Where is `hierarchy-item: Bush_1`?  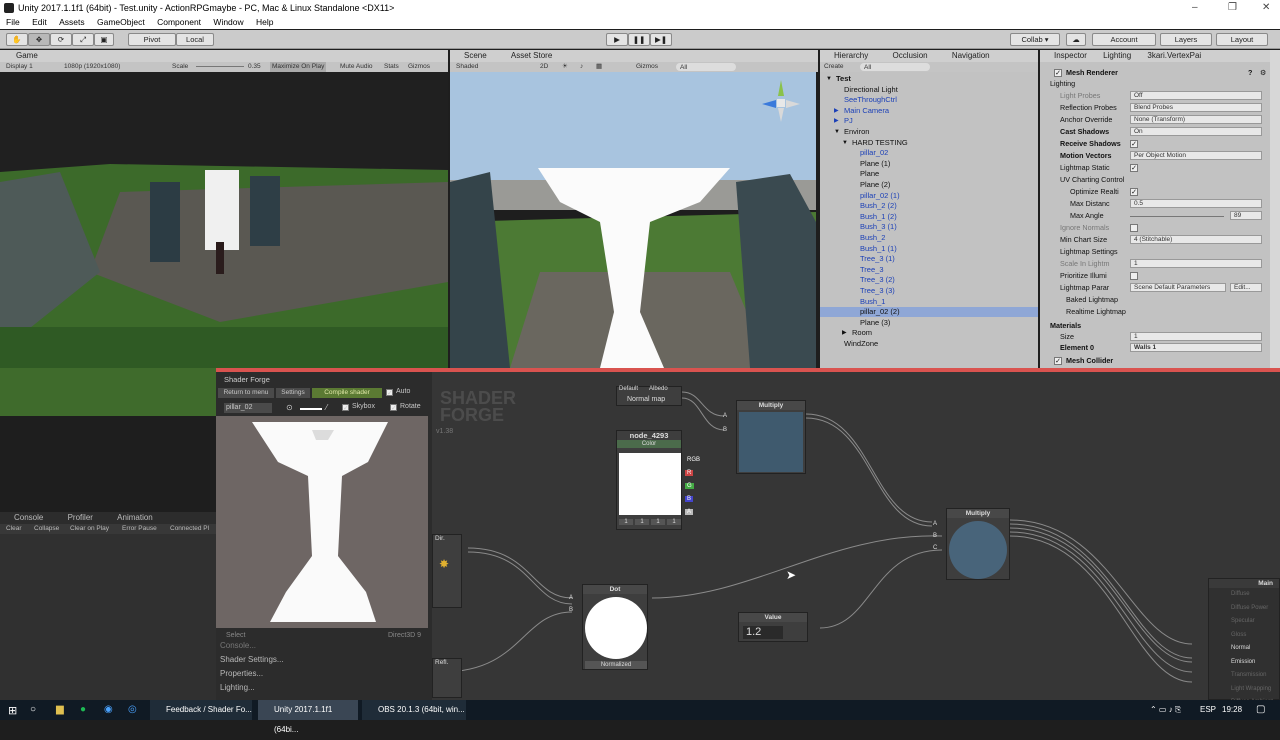
hierarchy-item: Bush_1 is located at coordinates (929, 302).